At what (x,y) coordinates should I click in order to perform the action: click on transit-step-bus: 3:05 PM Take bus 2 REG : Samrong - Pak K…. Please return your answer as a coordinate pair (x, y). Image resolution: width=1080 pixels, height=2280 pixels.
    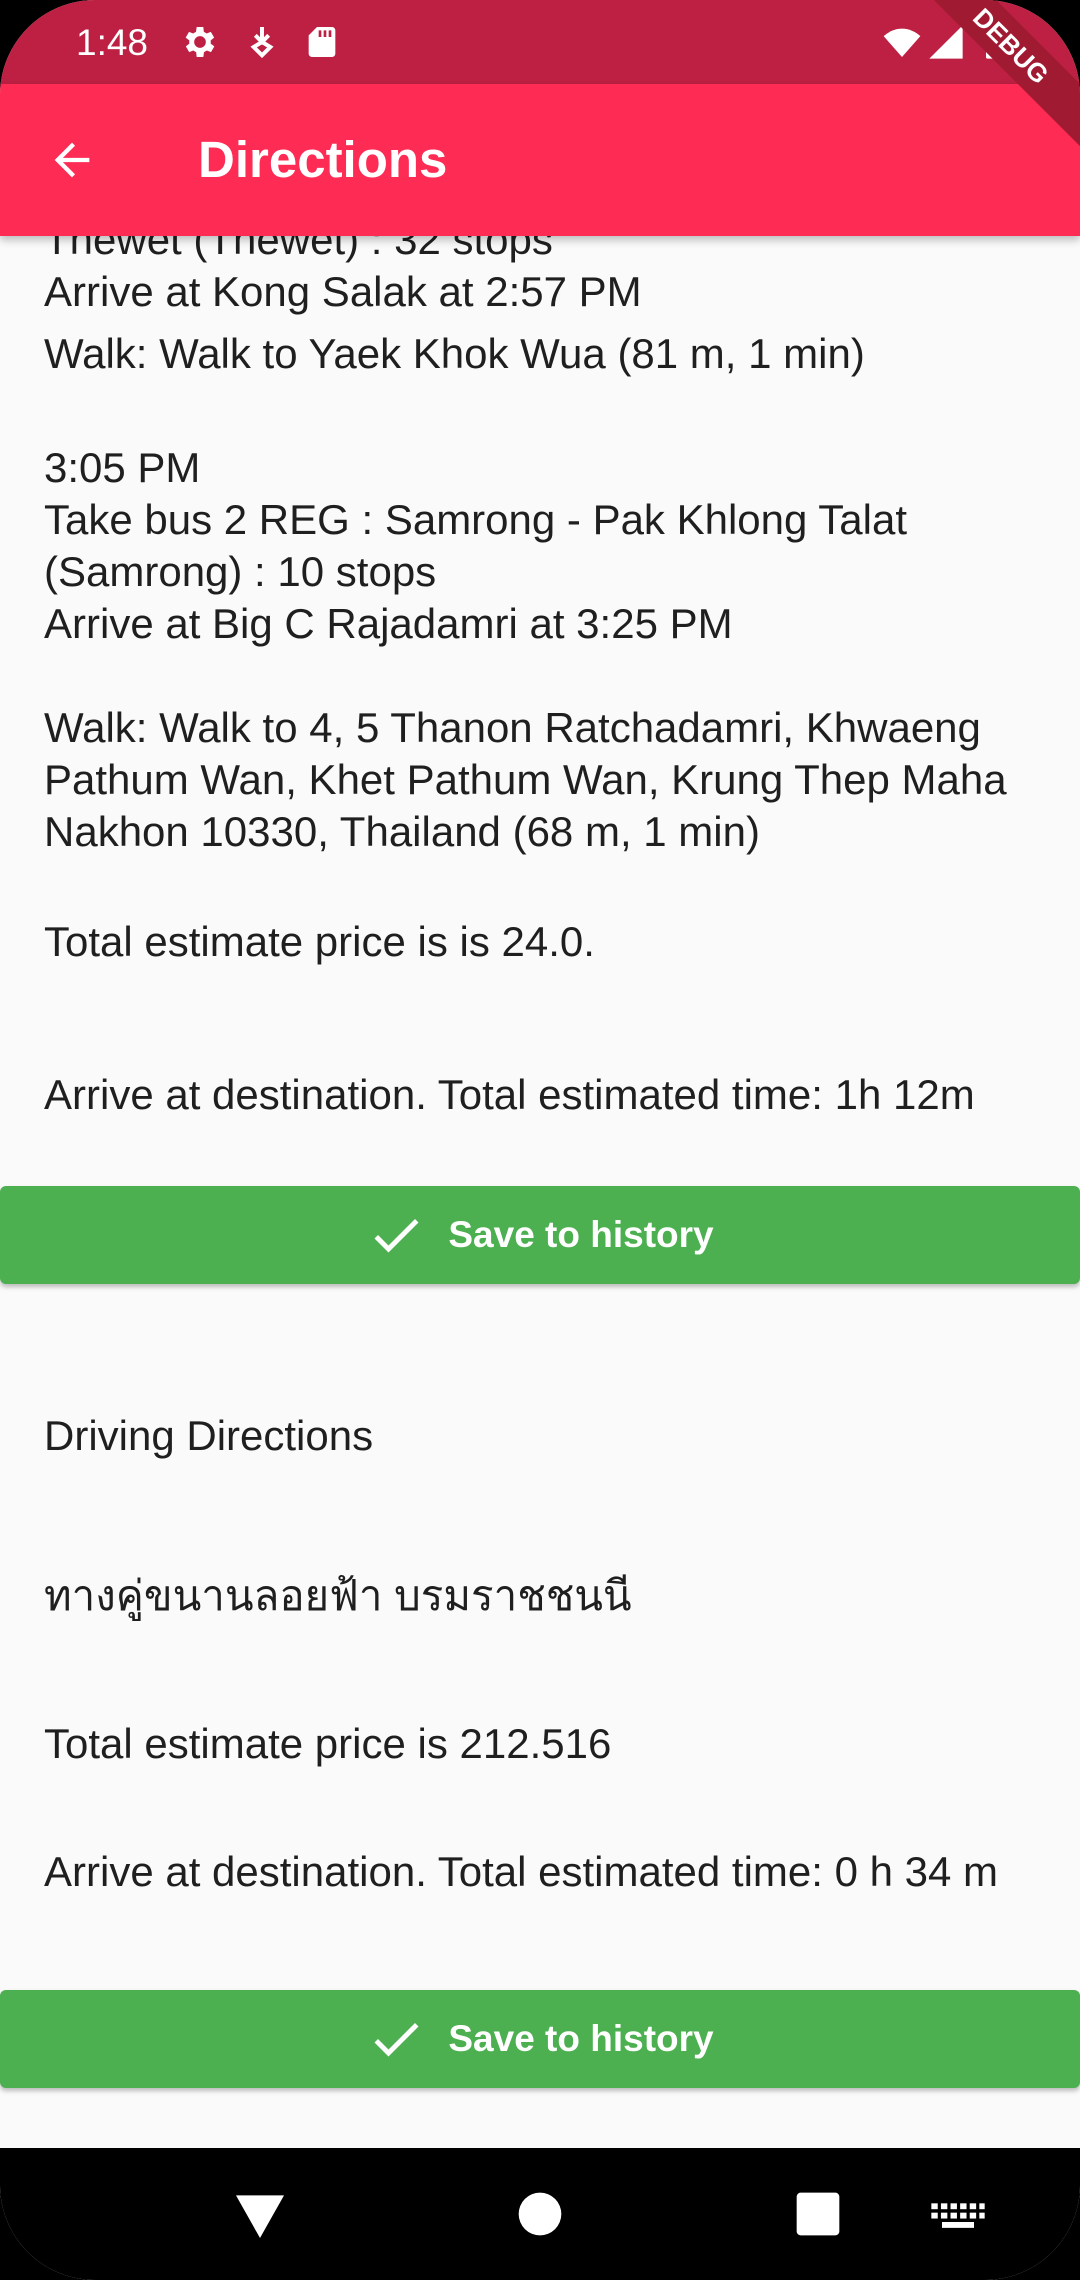
    Looking at the image, I should click on (544, 546).